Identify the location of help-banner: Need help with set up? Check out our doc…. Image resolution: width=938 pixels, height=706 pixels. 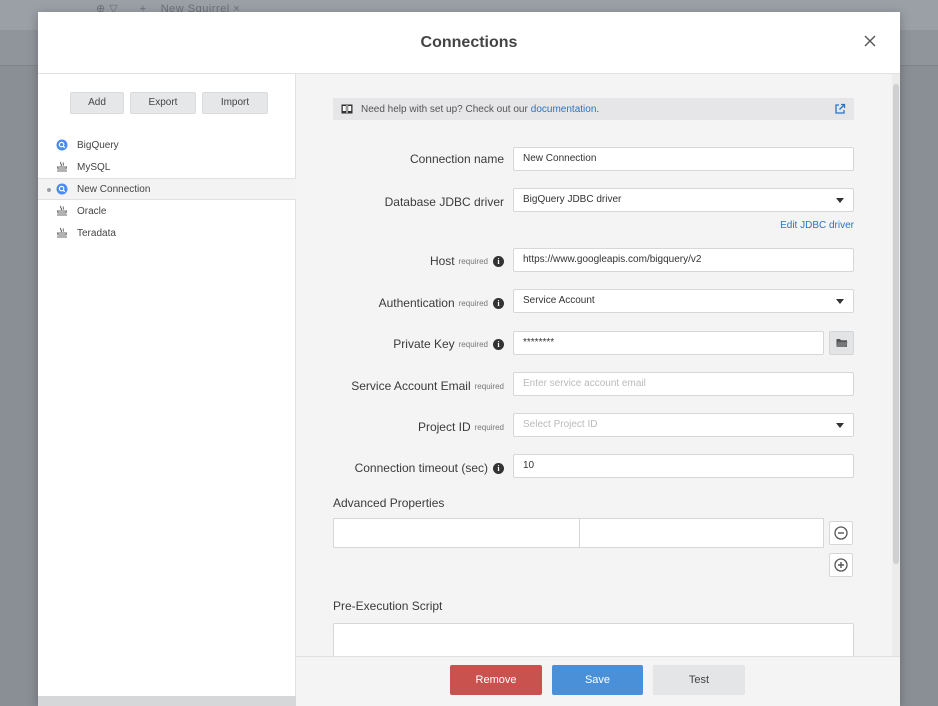
(593, 109).